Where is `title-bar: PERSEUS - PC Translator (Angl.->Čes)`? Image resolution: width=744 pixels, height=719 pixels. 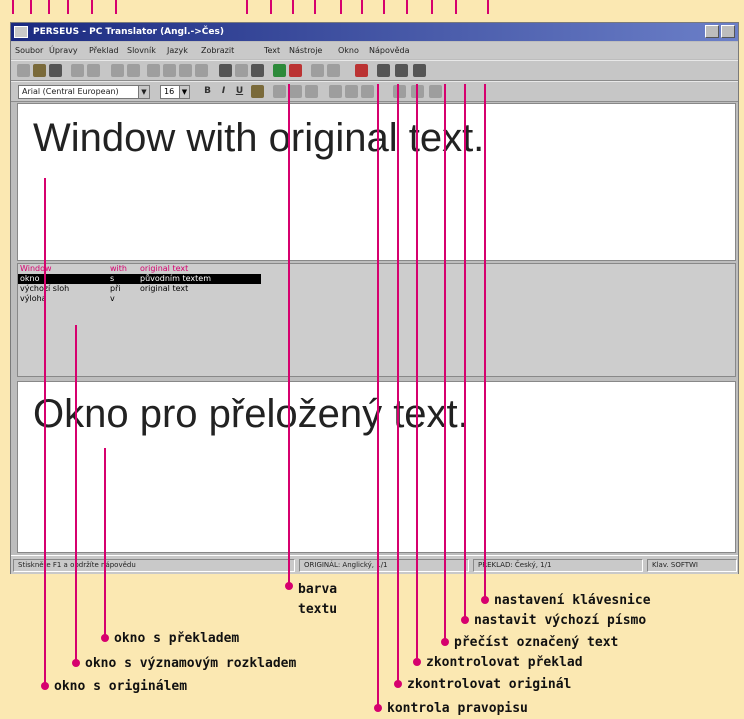
title-bar: PERSEUS - PC Translator (Angl.->Čes) is located at coordinates (374, 32).